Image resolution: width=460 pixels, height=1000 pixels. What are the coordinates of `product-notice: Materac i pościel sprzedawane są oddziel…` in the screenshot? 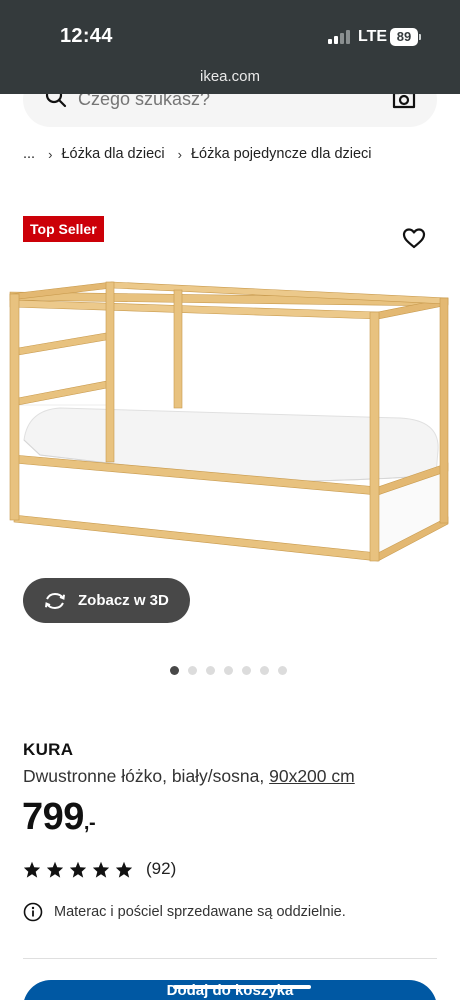 It's located at (184, 912).